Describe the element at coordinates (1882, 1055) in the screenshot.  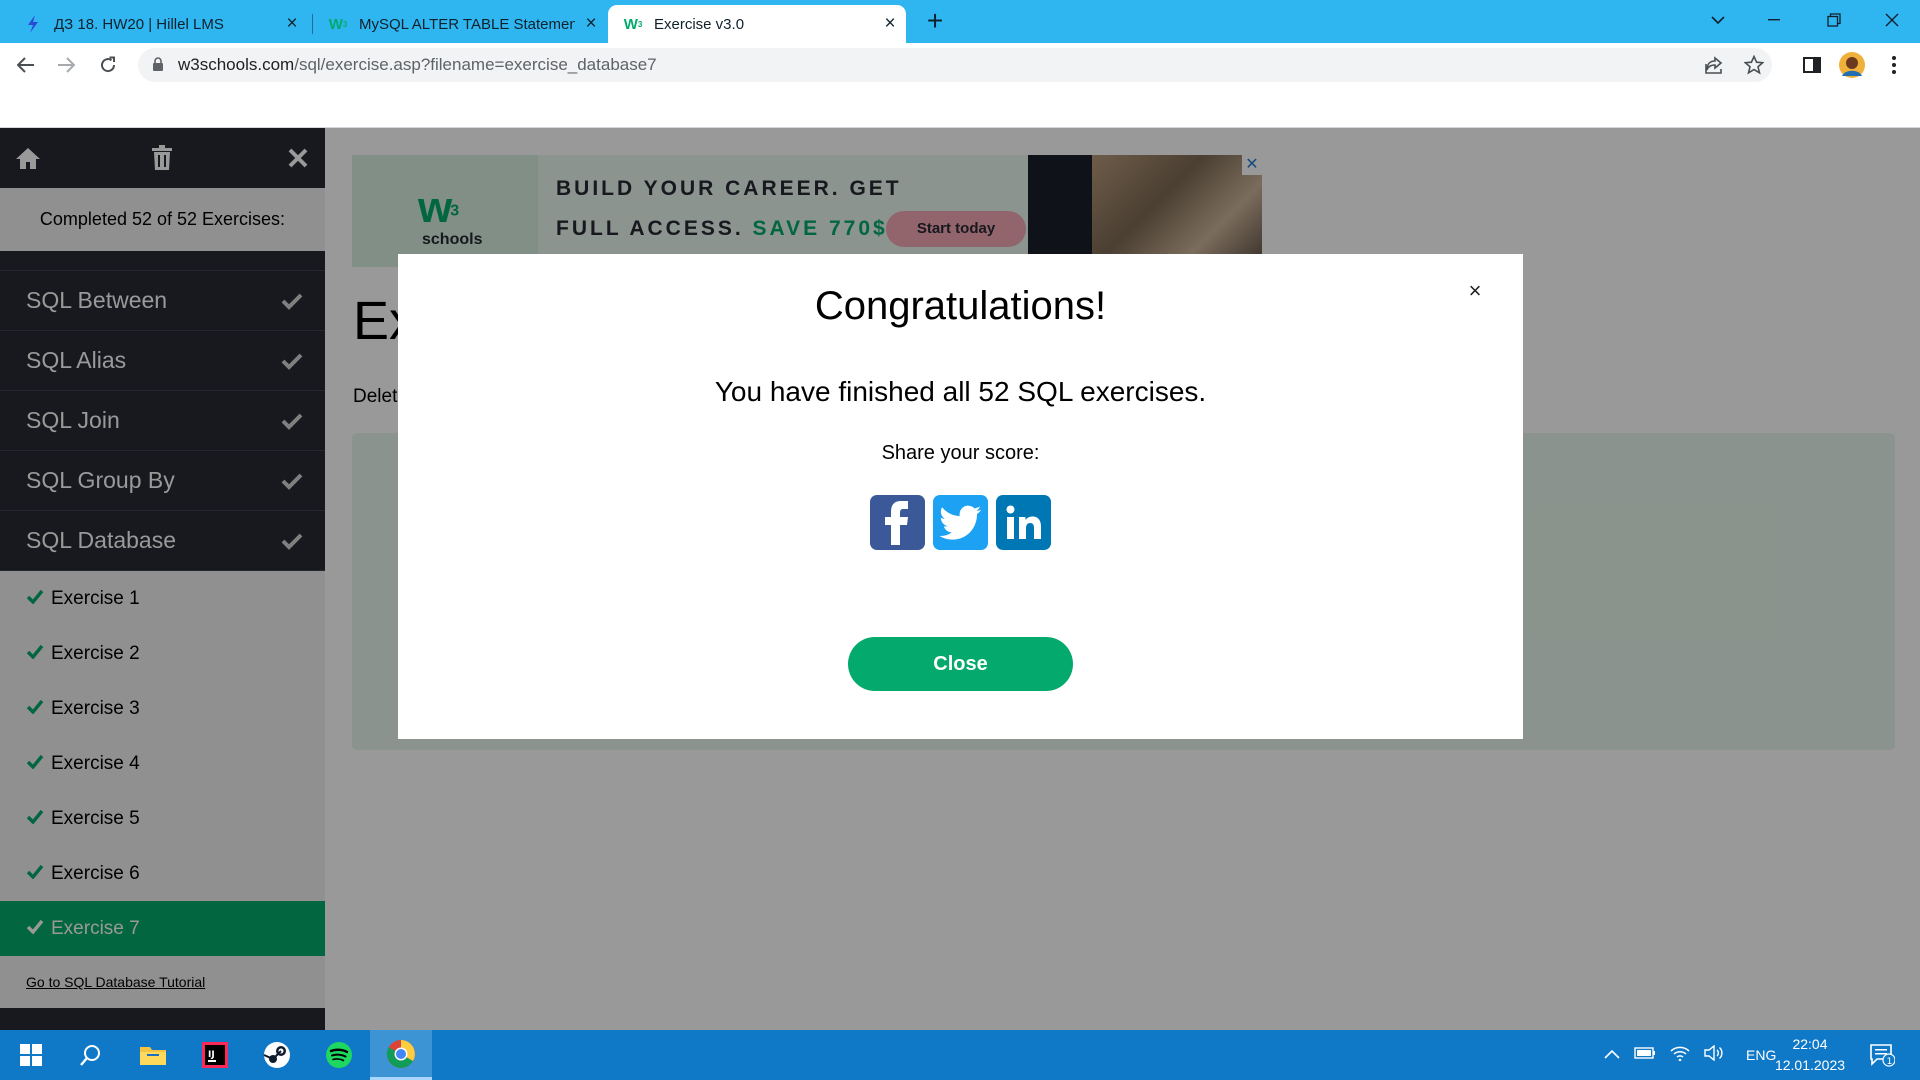
I see `notification-icon: 1` at that location.